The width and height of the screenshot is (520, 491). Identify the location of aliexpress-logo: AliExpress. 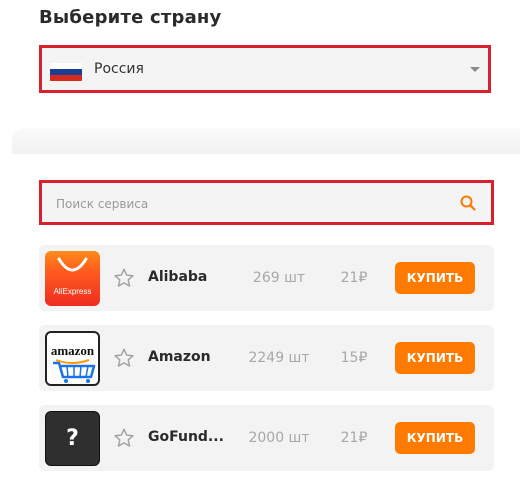
(72, 278).